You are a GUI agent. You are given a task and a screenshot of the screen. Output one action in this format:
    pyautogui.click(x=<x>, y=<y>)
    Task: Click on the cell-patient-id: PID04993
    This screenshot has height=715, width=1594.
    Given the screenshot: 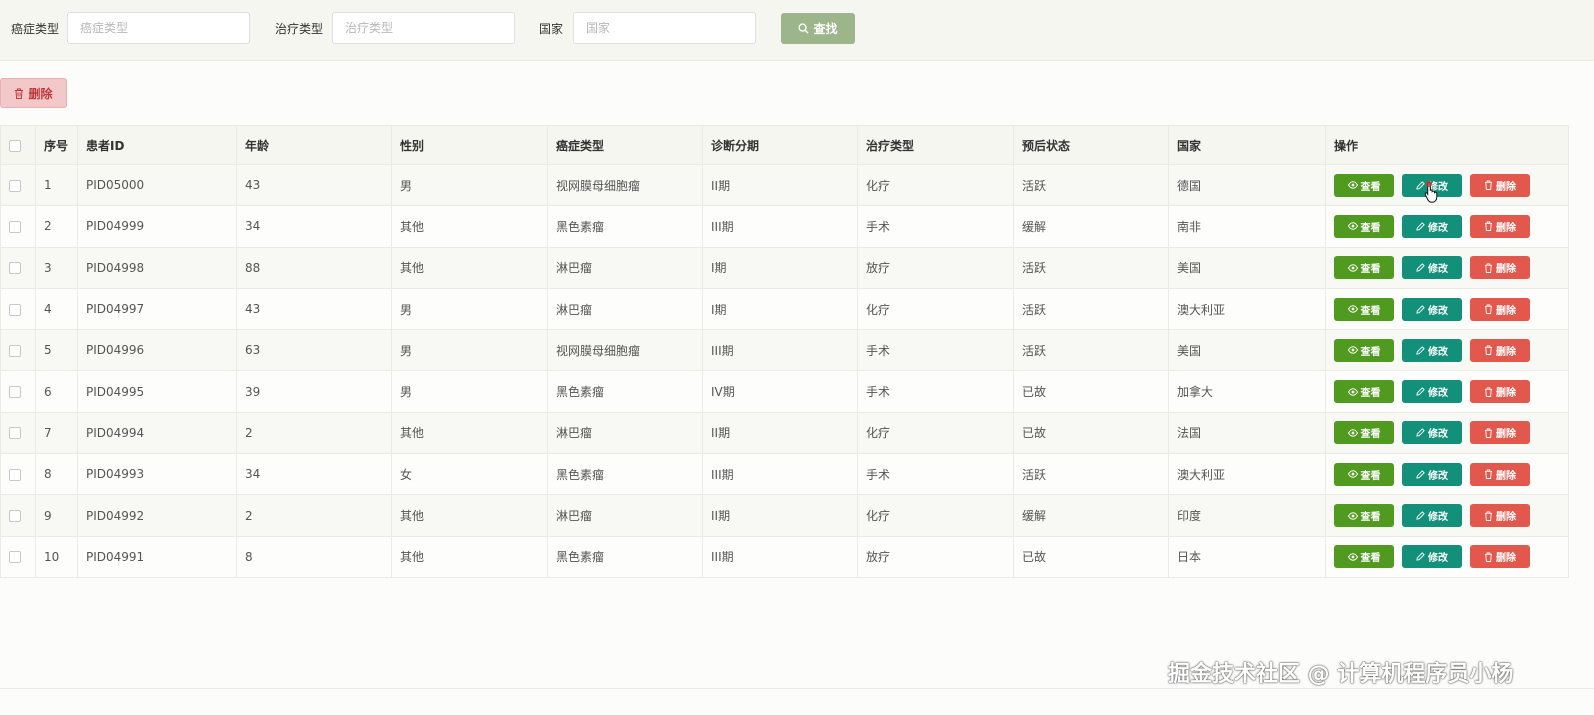 What is the action you would take?
    pyautogui.click(x=157, y=474)
    